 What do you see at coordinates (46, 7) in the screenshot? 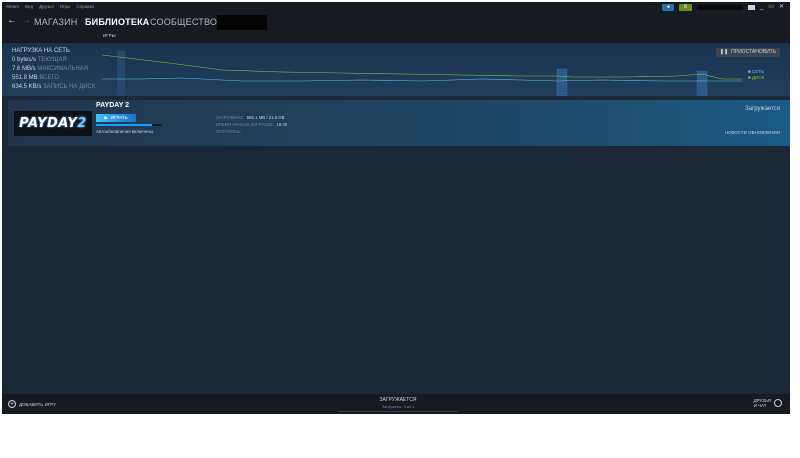
I see `menu-item-friends: Друзья` at bounding box center [46, 7].